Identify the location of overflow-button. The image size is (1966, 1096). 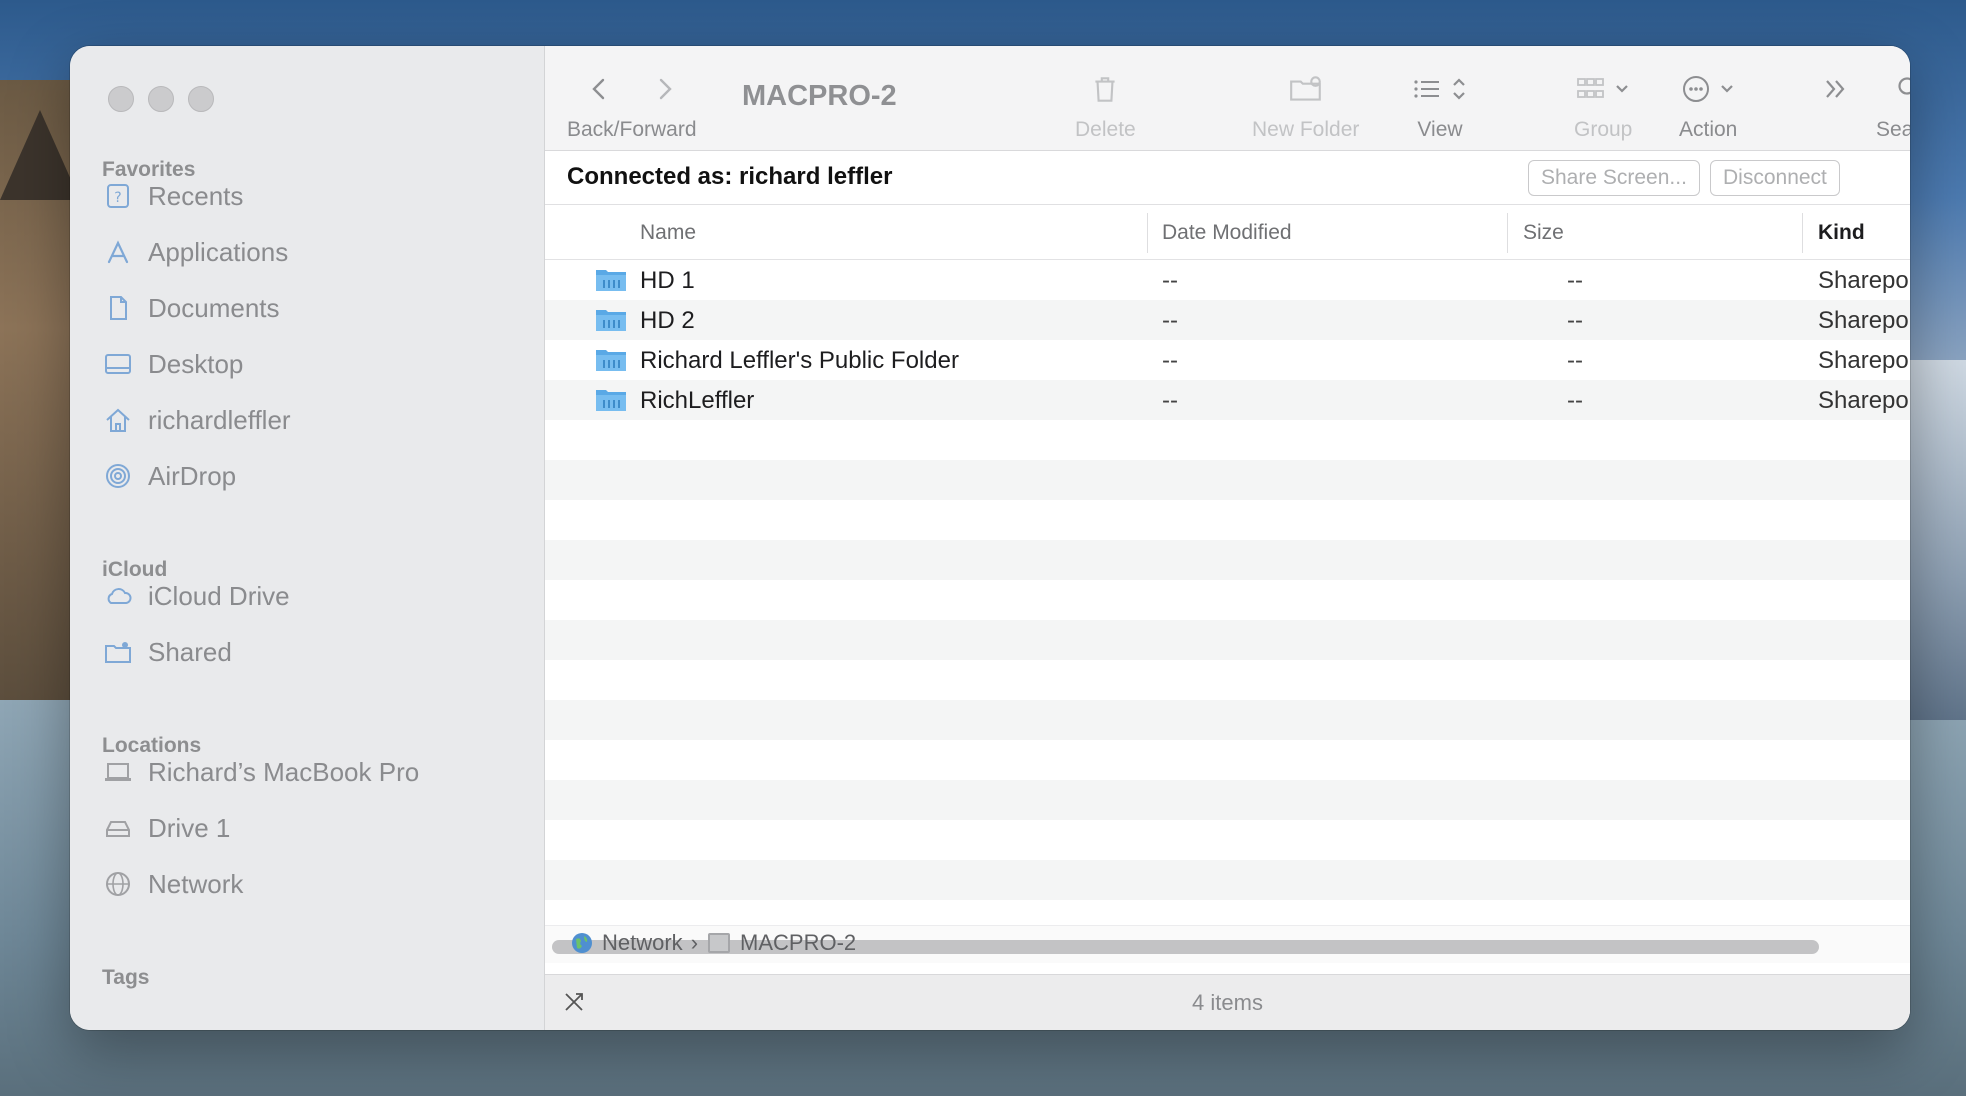
(1836, 89).